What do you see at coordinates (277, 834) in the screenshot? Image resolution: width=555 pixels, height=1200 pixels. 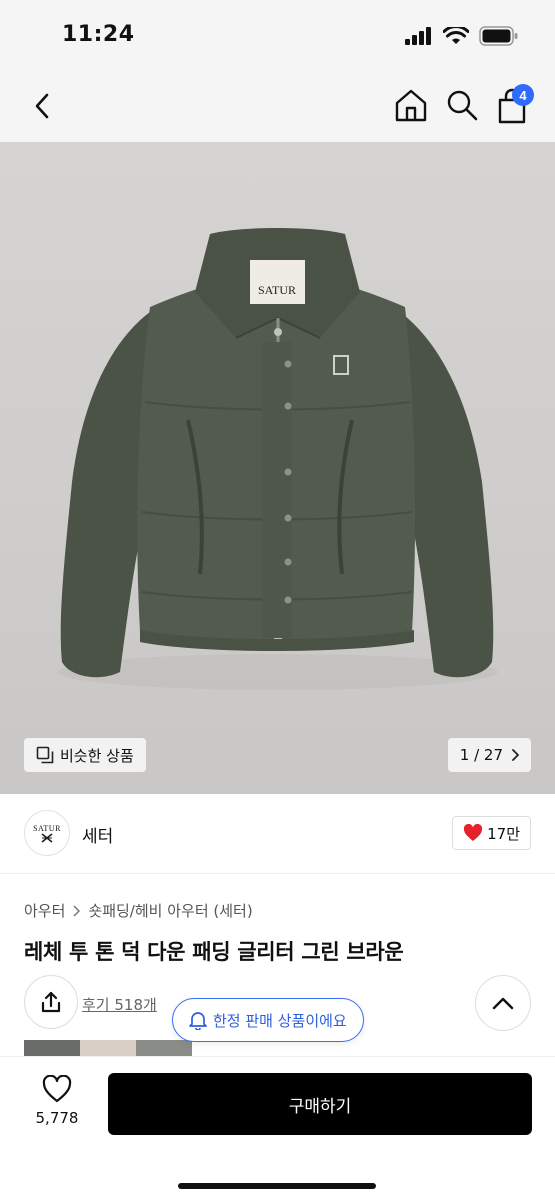 I see `brand-row: SATUR 세터 17만` at bounding box center [277, 834].